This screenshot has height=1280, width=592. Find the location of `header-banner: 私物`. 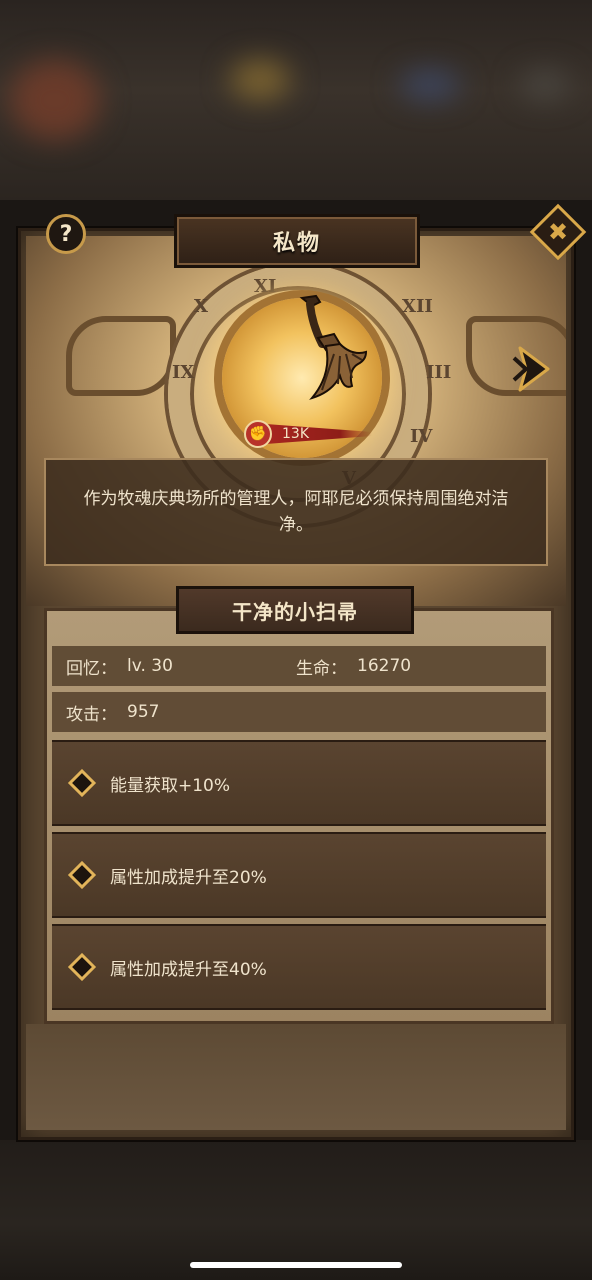

header-banner: 私物 is located at coordinates (297, 241).